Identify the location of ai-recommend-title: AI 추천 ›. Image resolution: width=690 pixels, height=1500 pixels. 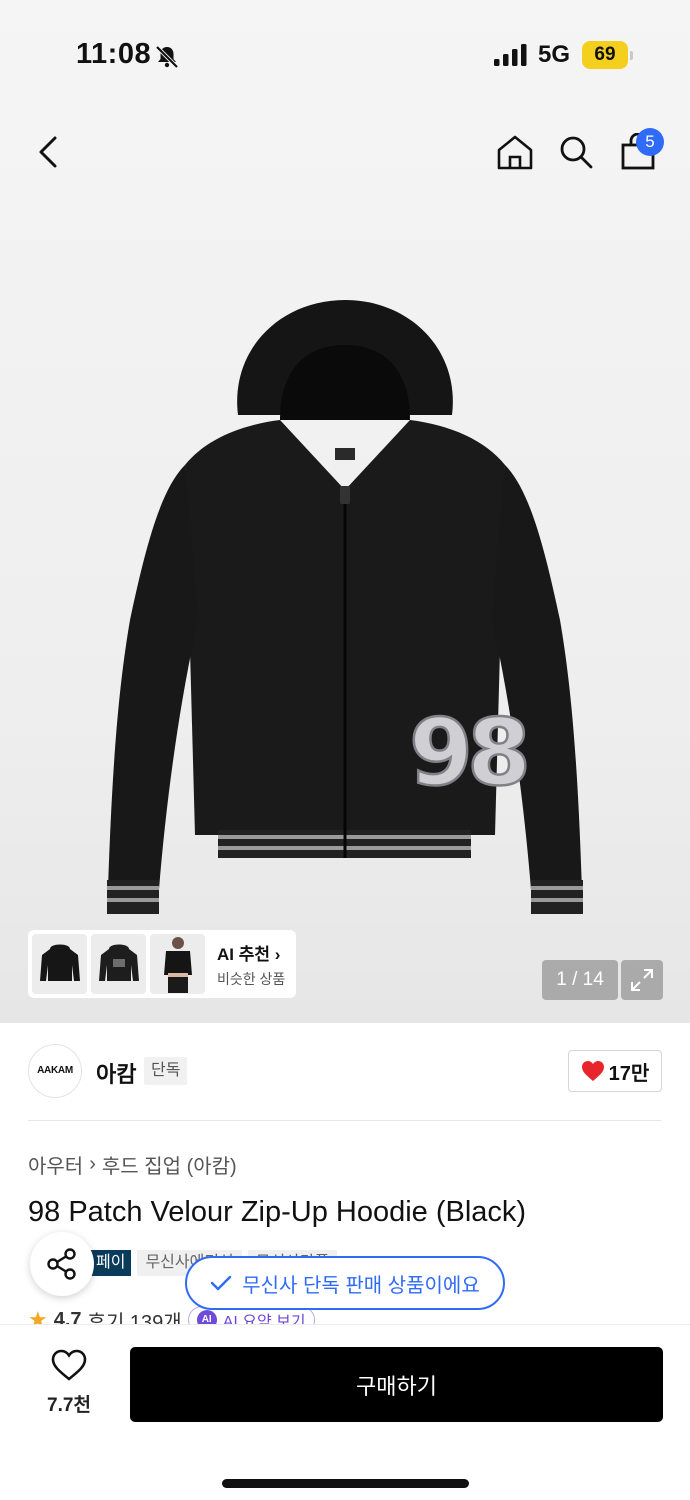
(249, 954).